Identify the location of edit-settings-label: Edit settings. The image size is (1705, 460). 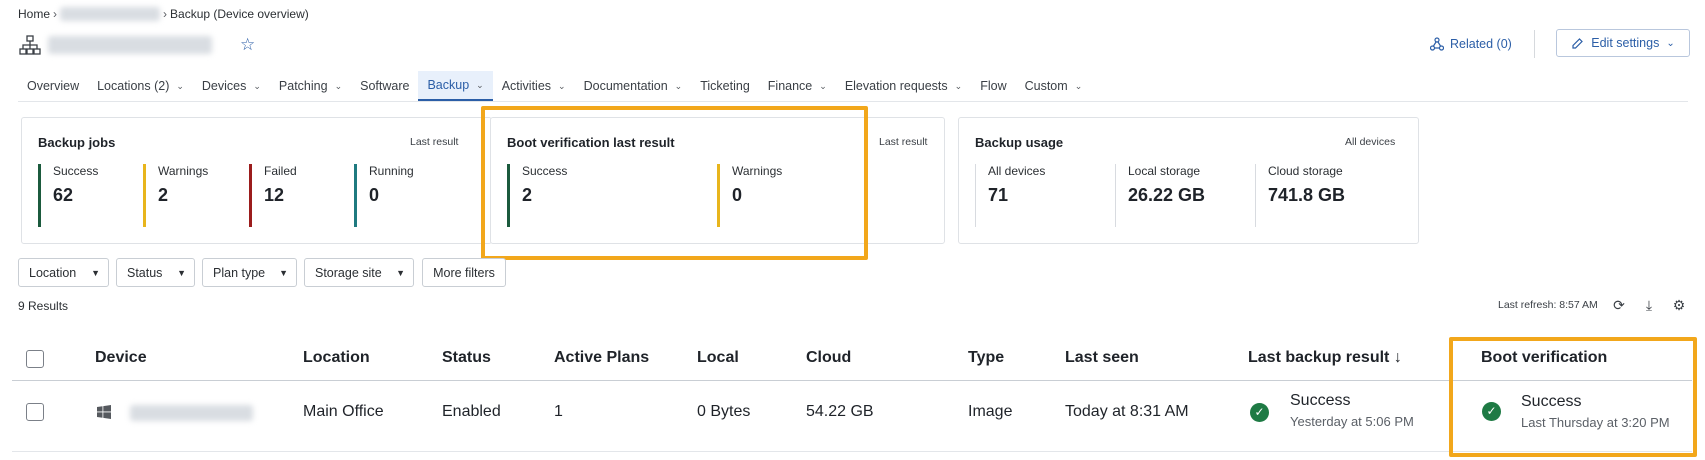
(1625, 43).